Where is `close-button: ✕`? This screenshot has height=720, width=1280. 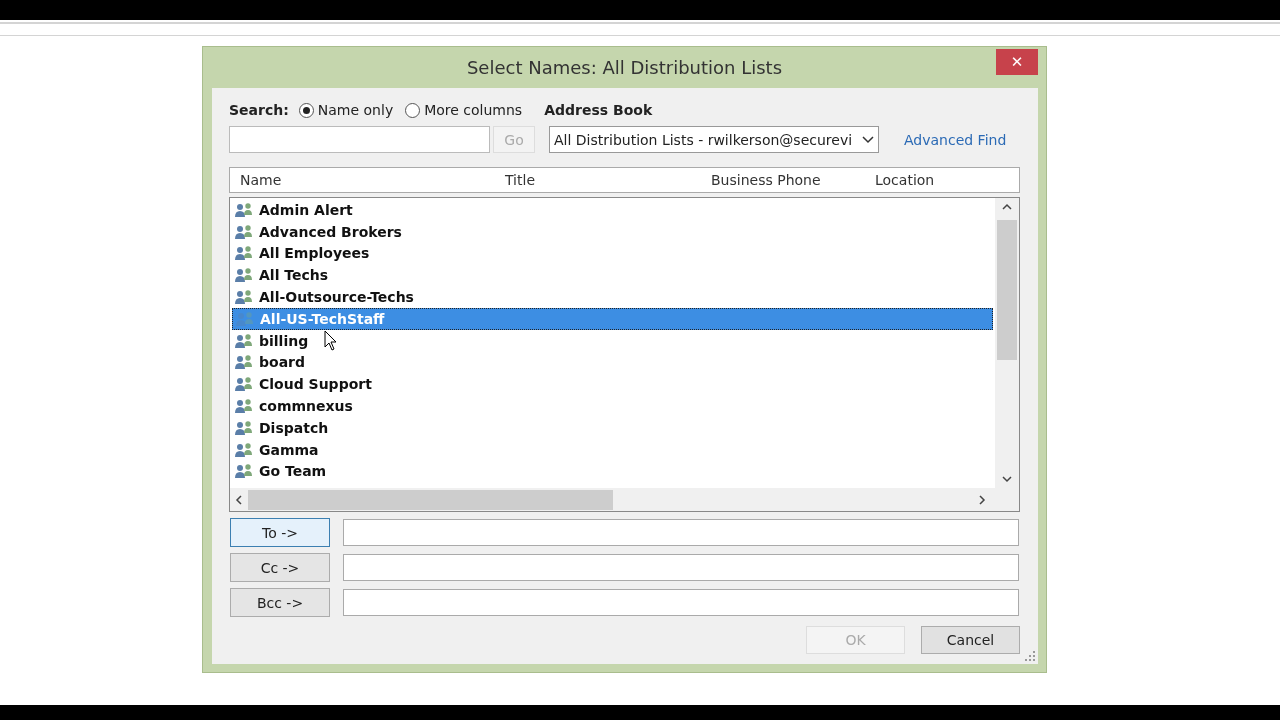 close-button: ✕ is located at coordinates (1017, 62).